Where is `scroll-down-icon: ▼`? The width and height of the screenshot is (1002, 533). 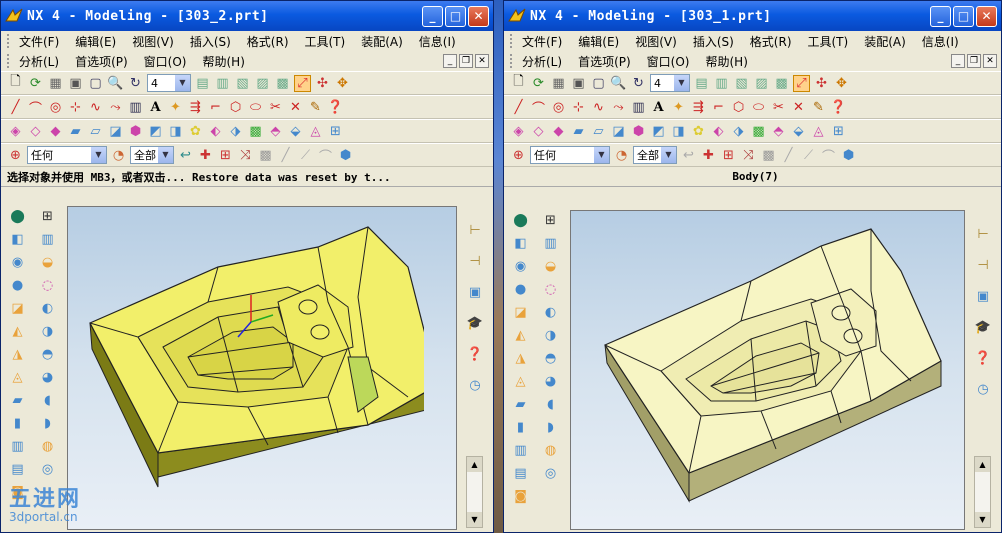 scroll-down-icon: ▼ is located at coordinates (982, 519).